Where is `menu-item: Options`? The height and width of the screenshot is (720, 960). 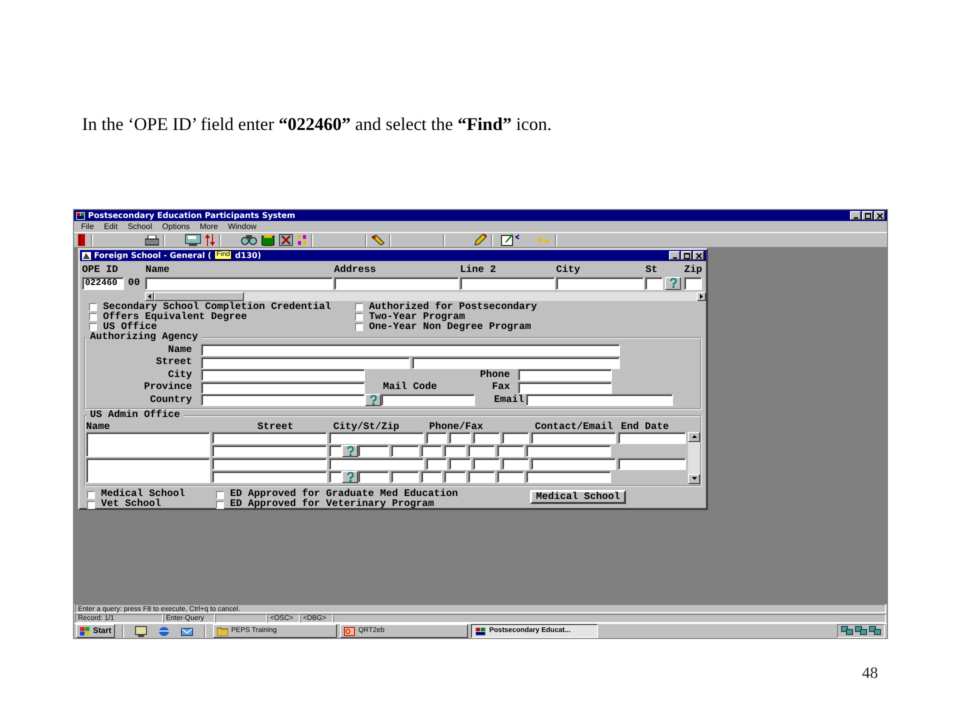
menu-item: Options is located at coordinates (176, 226).